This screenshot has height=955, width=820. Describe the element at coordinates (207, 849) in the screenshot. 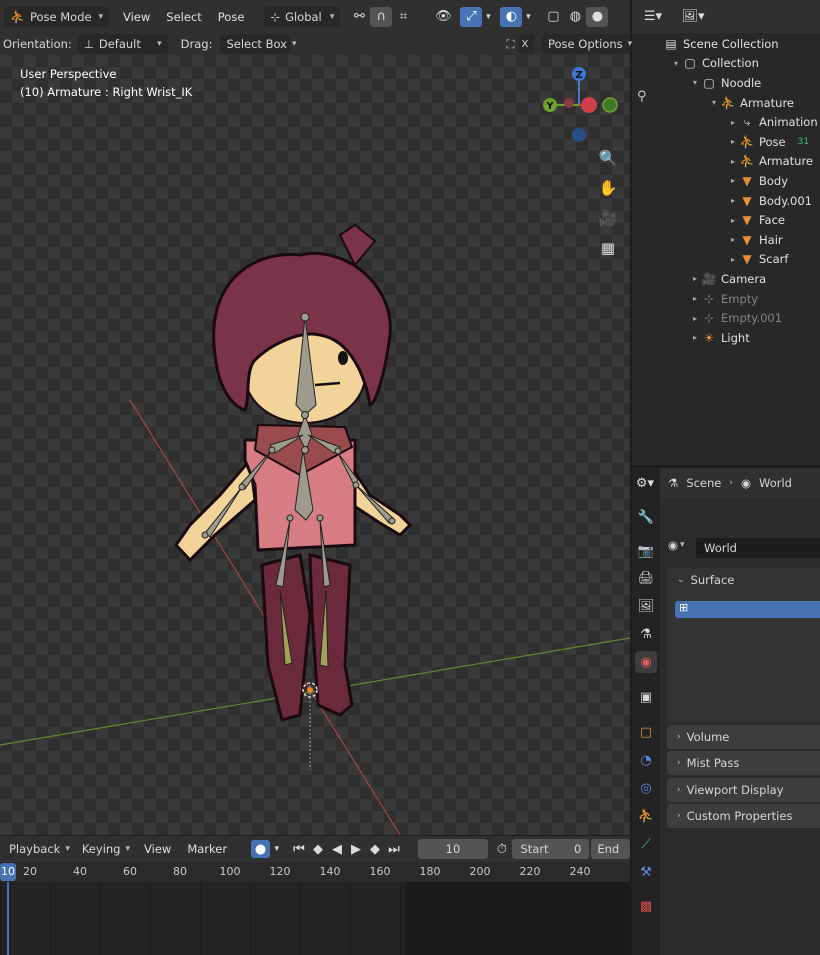

I see `timeline-menu-marker: Marker` at that location.